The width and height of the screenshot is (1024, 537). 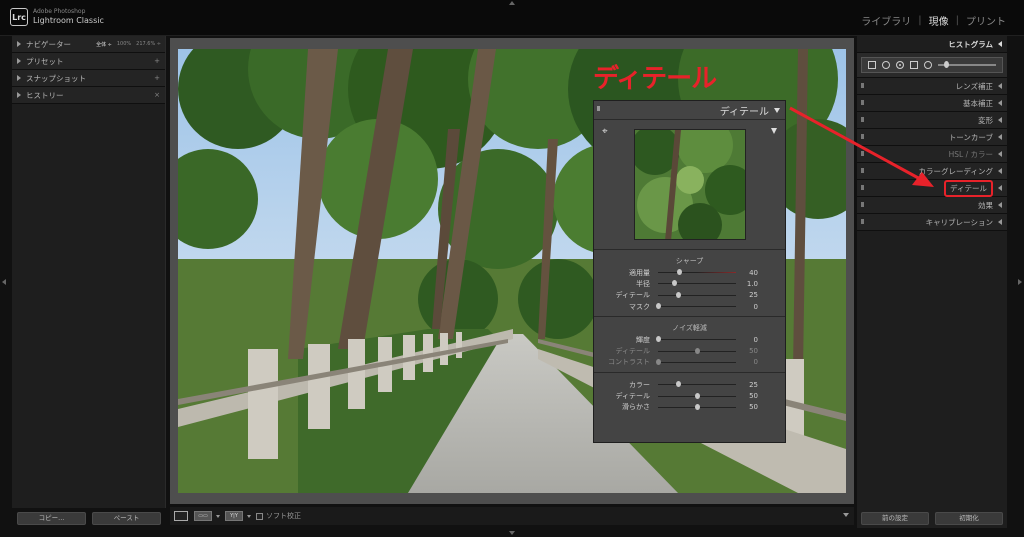 I want to click on sharpen-title: シャープ, so click(x=689, y=261).